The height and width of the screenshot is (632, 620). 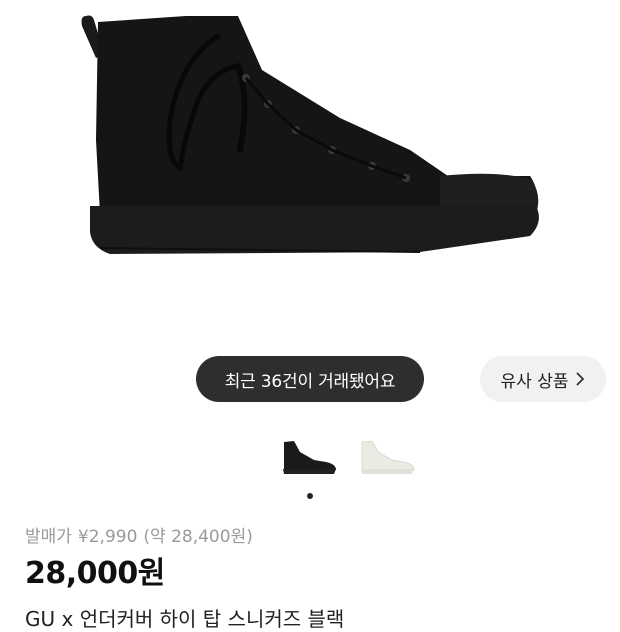 What do you see at coordinates (185, 619) in the screenshot?
I see `product-title: GU x 언더커버 하이 탑 스니커즈 블랙` at bounding box center [185, 619].